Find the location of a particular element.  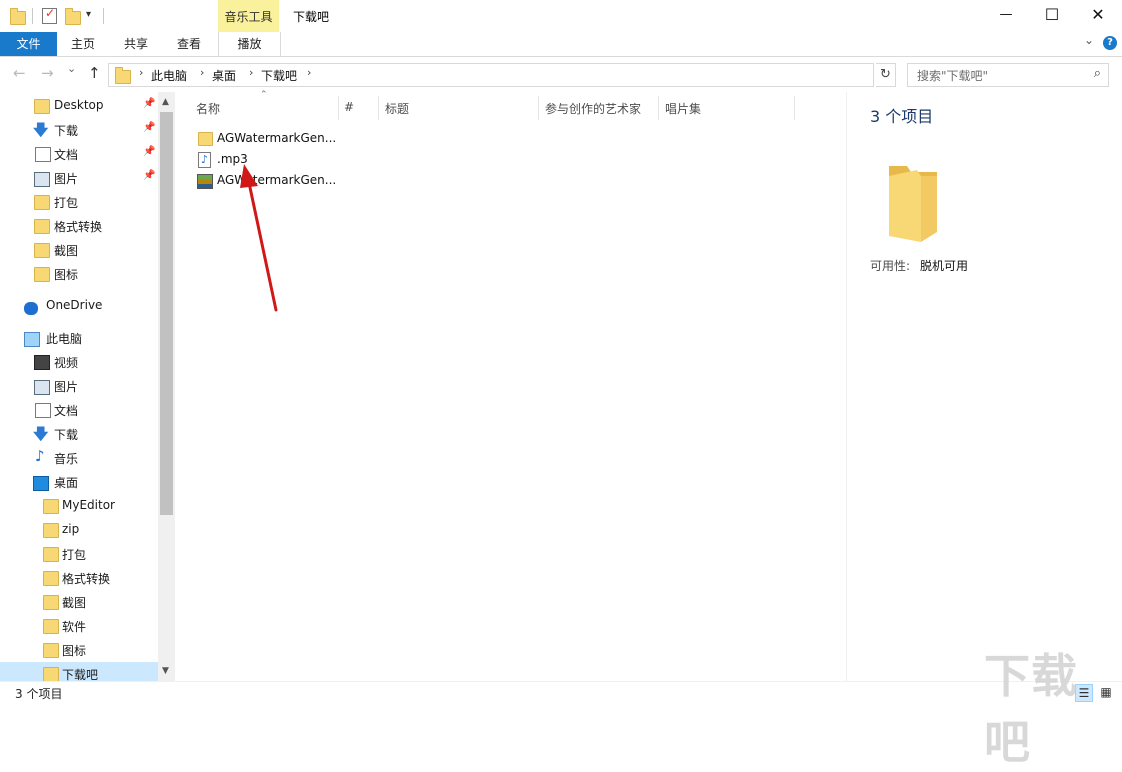

back-button: ← is located at coordinates (19, 73).